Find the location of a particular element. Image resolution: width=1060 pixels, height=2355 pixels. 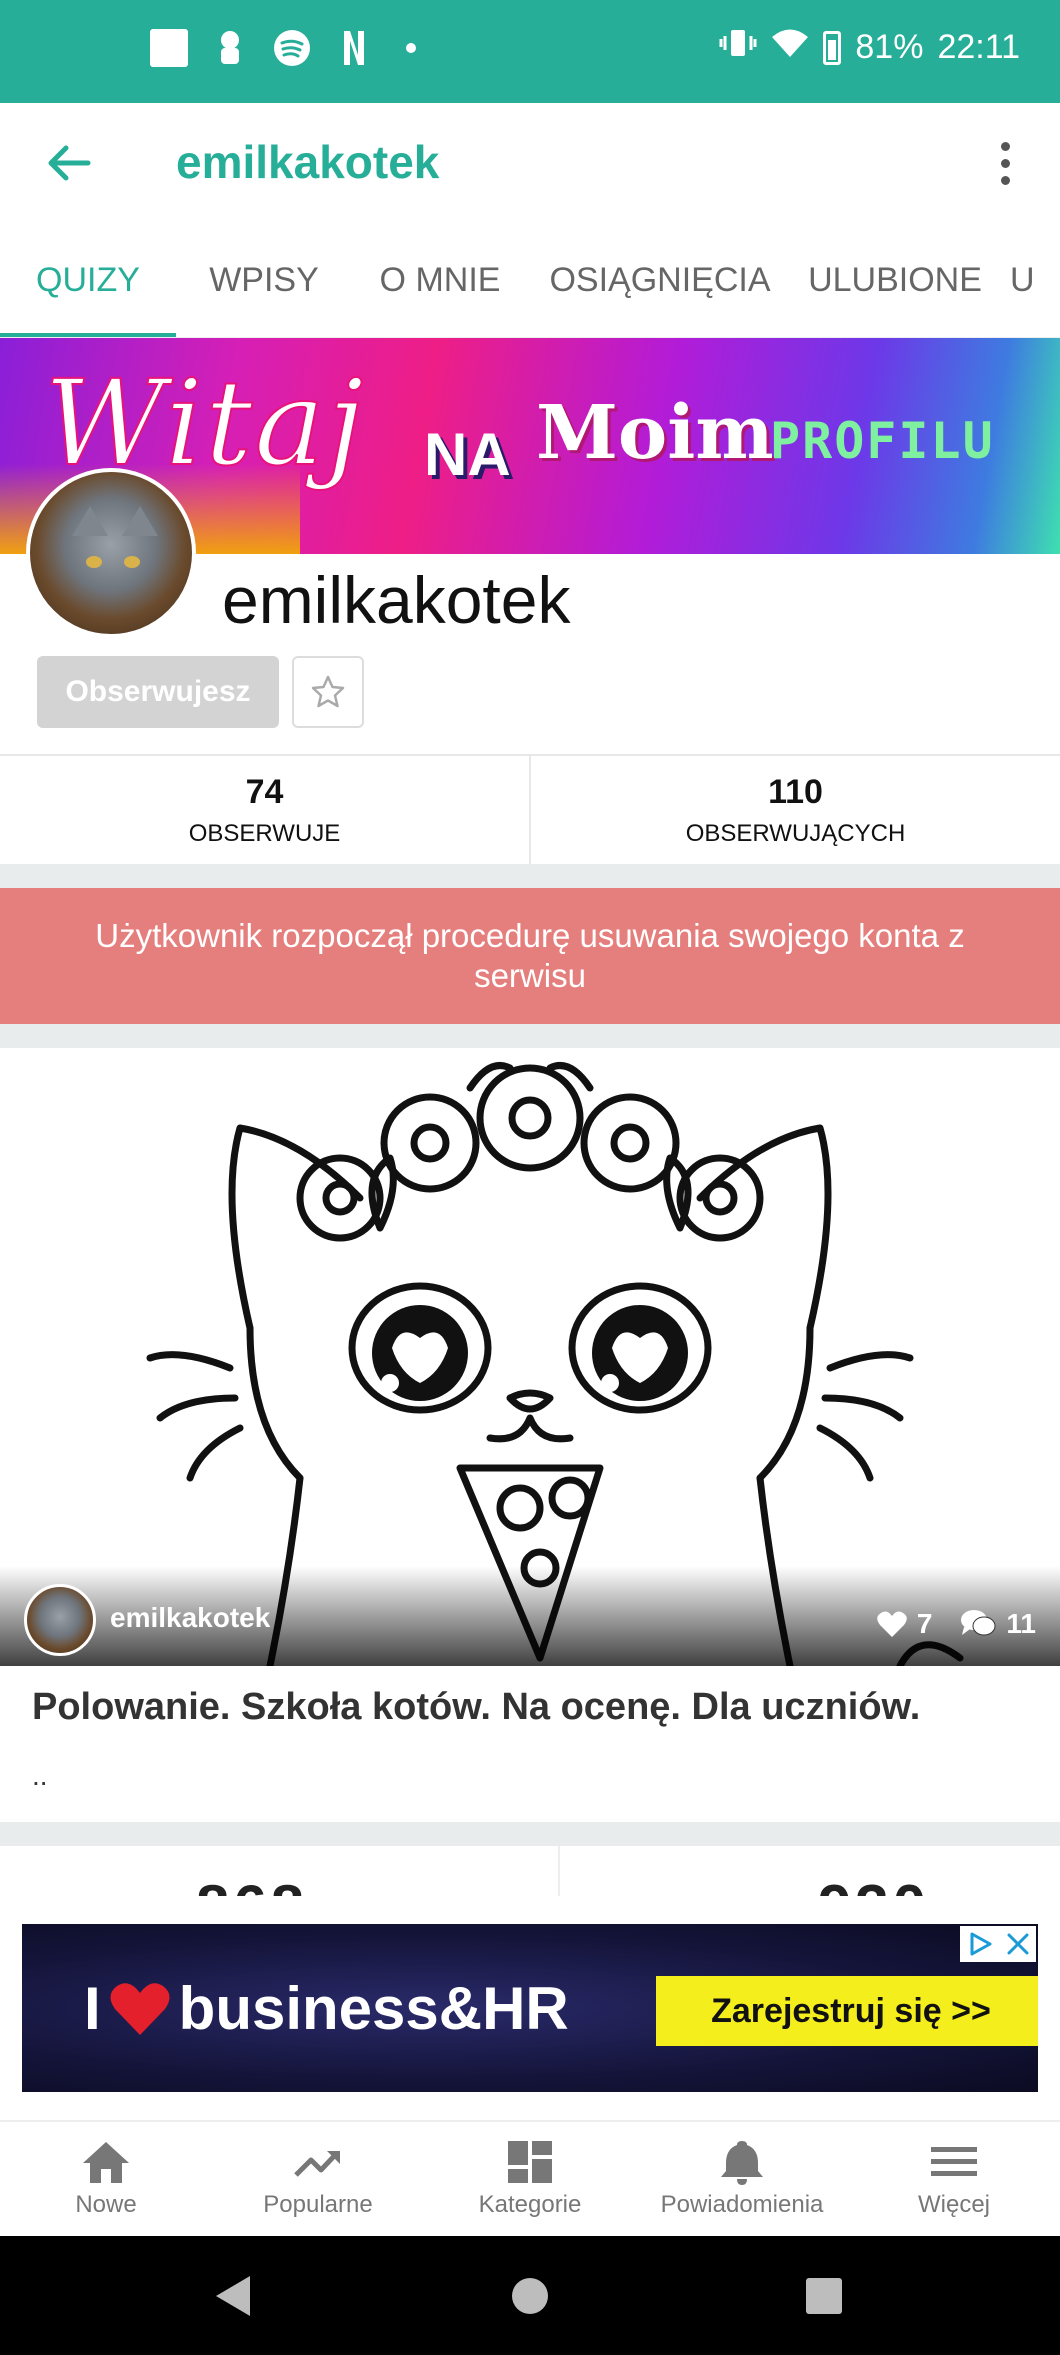

battery-percent: 81% is located at coordinates (889, 47).